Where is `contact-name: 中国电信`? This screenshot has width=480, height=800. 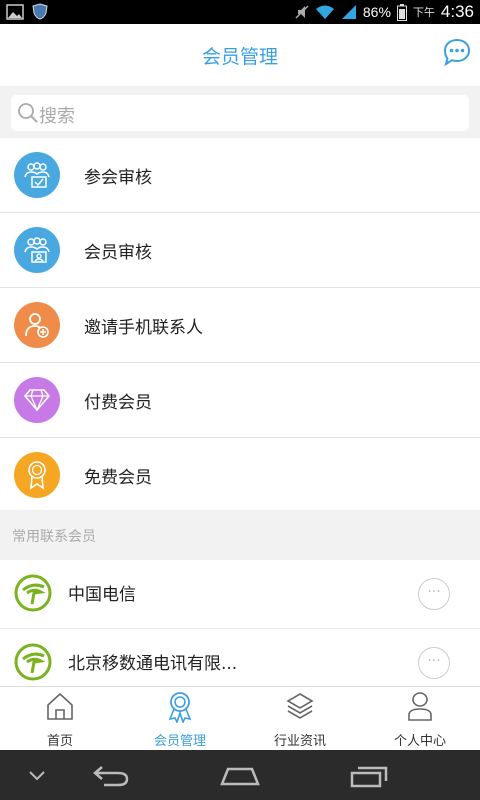
contact-name: 中国电信 is located at coordinates (102, 595).